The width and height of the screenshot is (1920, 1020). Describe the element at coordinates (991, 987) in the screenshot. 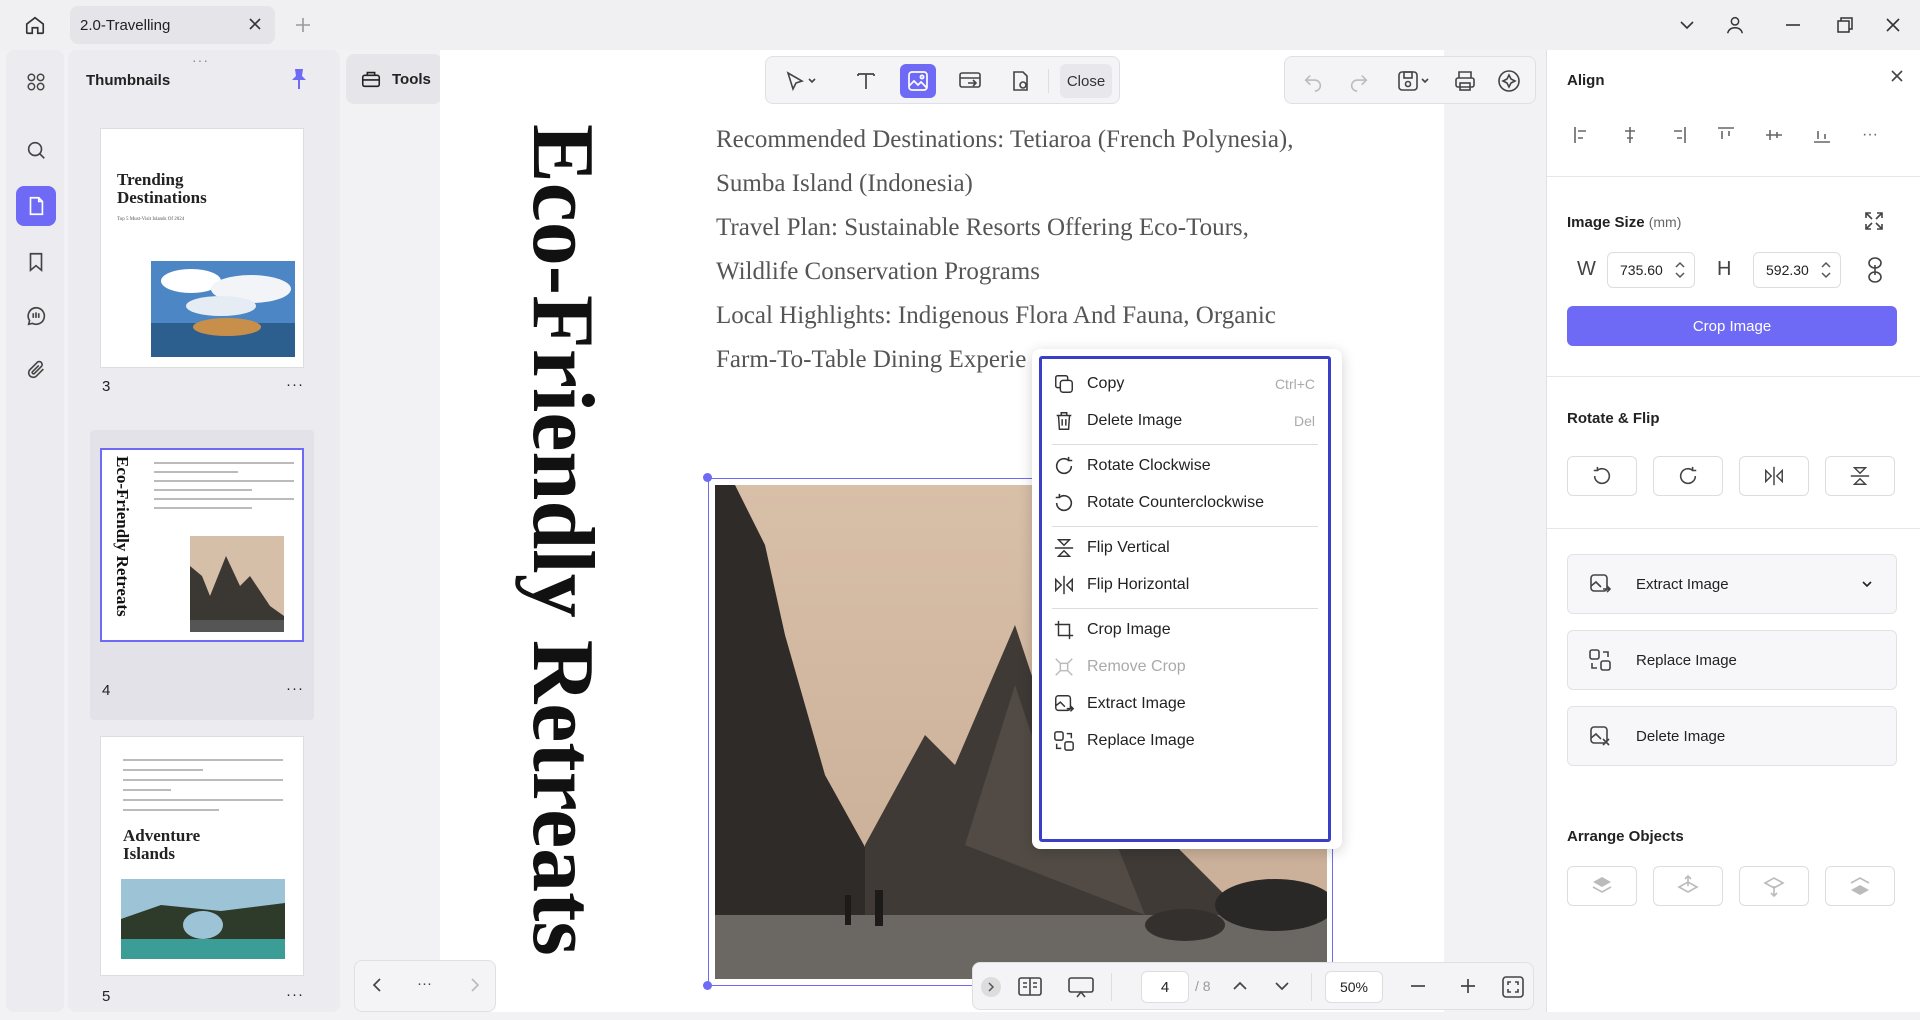

I see `expand-icon` at that location.